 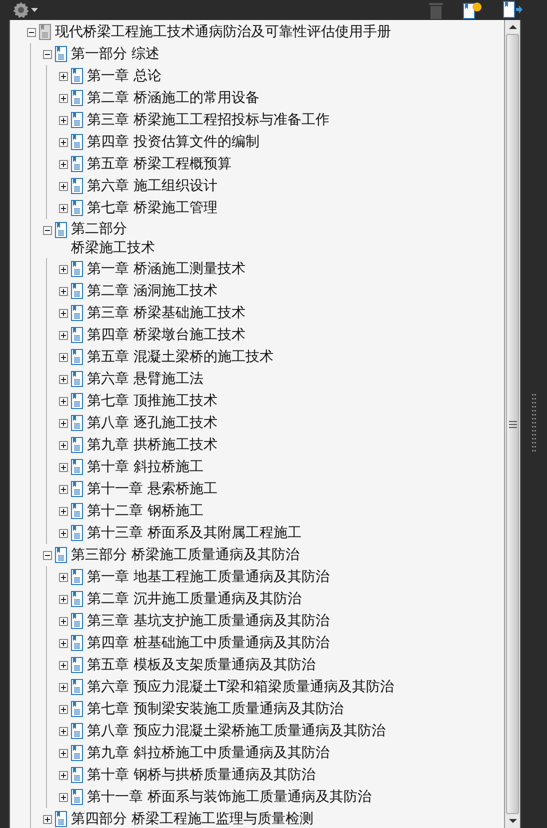 I want to click on bookmark-label: 第十二章 钢桥施工, so click(x=145, y=511).